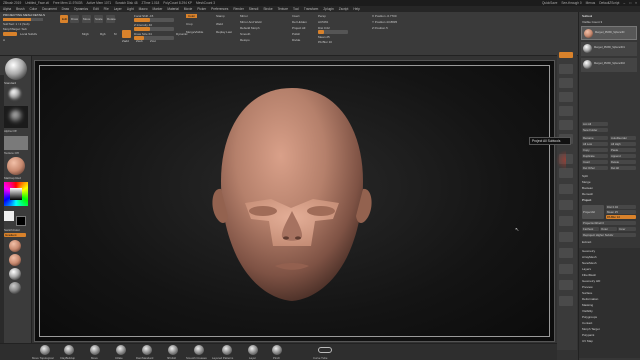 The image size is (640, 360). I want to click on smooth-button: Smooth, so click(245, 34).